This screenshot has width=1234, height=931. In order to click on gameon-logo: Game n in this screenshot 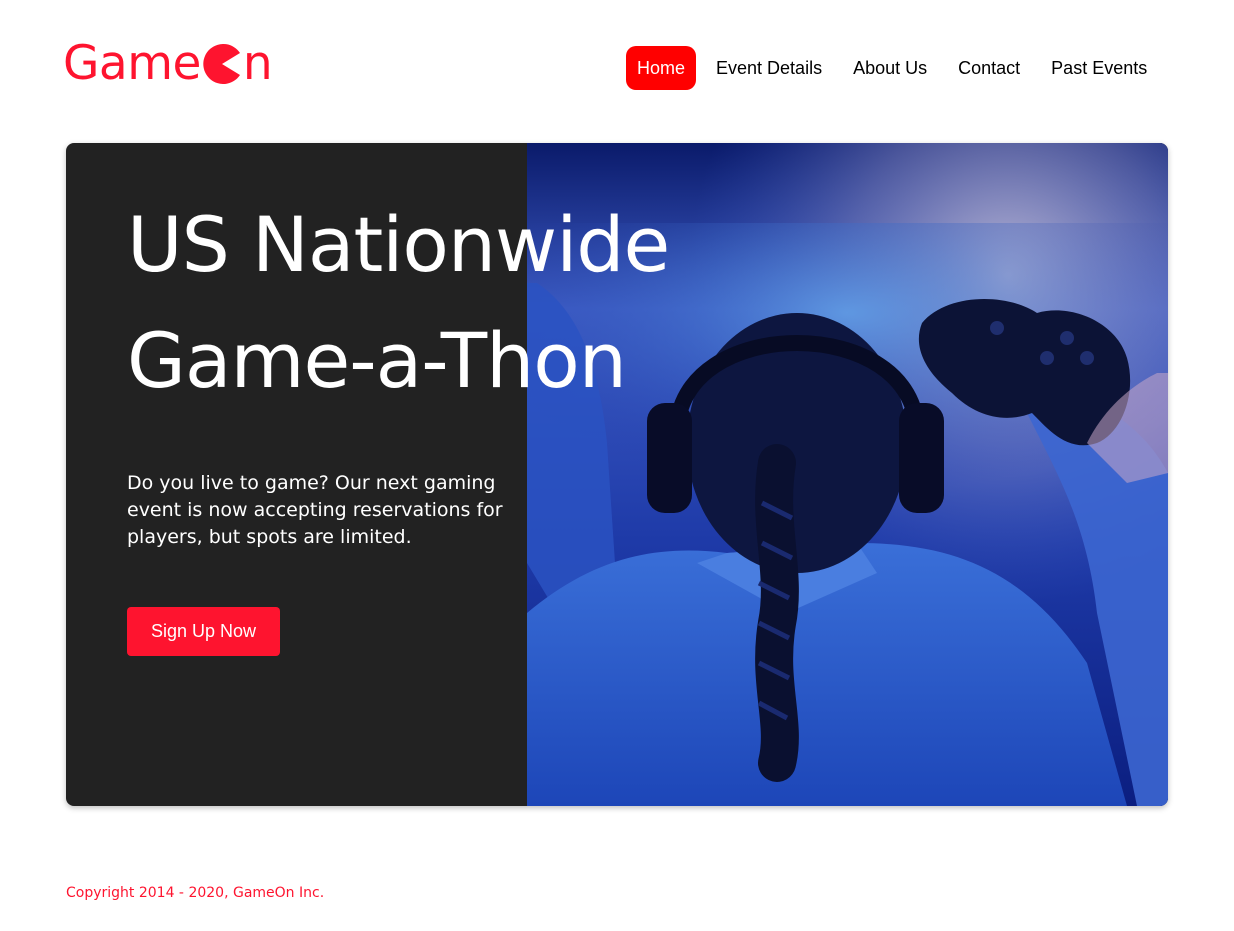, I will do `click(168, 64)`.